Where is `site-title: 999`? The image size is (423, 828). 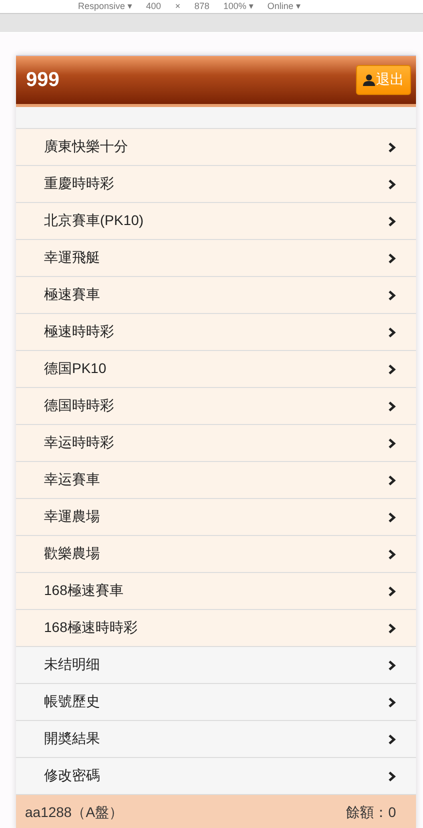
site-title: 999 is located at coordinates (43, 80).